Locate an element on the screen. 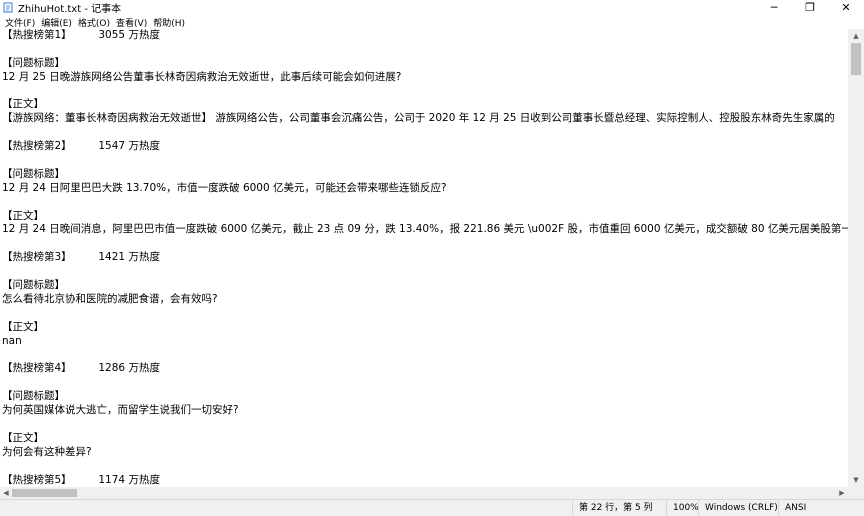 The image size is (864, 516). caret-down-icon: ▼ is located at coordinates (856, 480).